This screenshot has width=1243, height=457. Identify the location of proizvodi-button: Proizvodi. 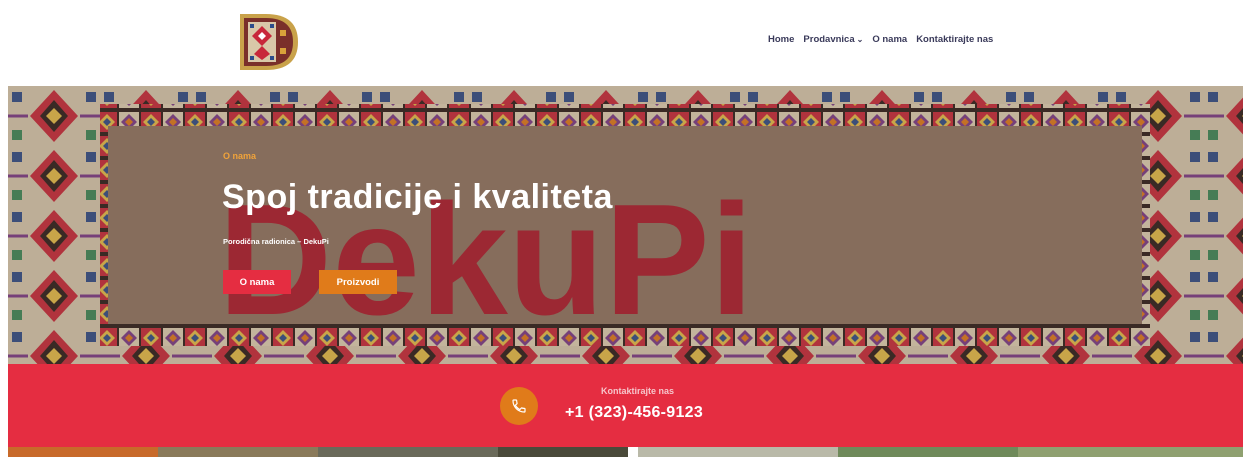
(358, 282).